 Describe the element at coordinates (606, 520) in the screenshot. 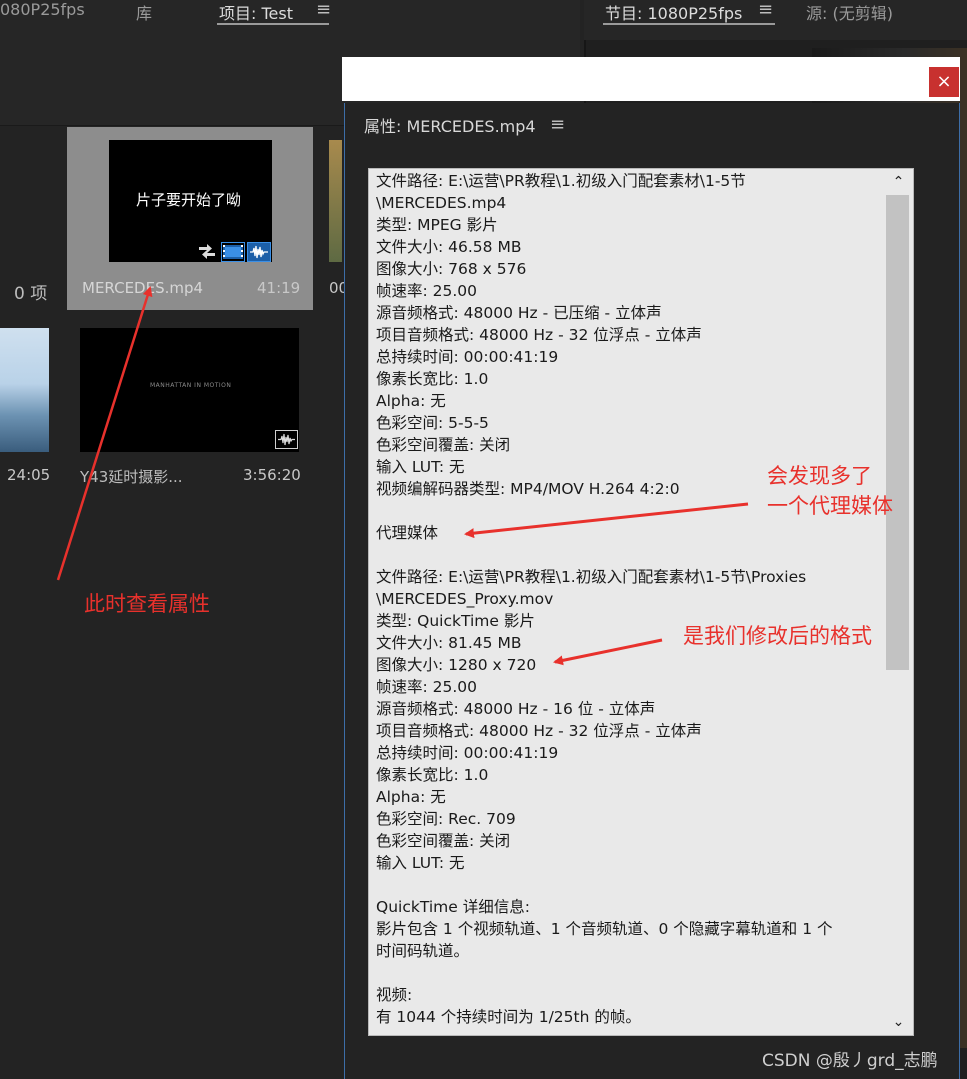

I see `arrow-to-proxy` at that location.